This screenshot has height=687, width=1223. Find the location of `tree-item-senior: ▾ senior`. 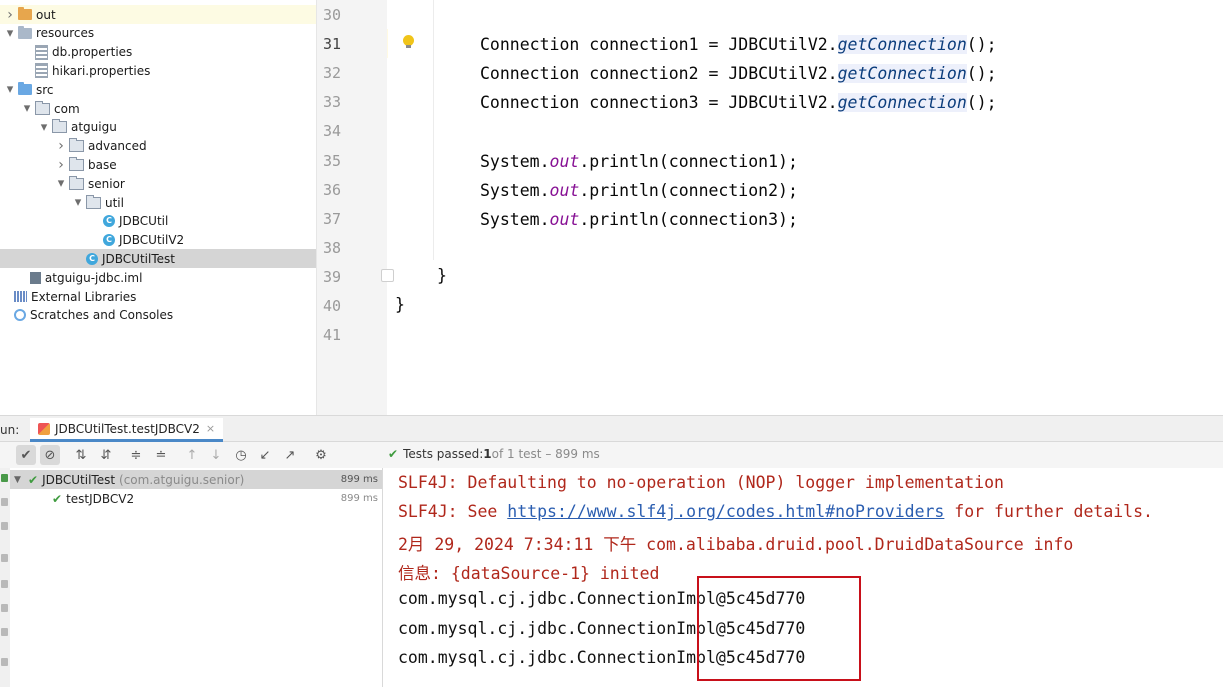

tree-item-senior: ▾ senior is located at coordinates (158, 183).